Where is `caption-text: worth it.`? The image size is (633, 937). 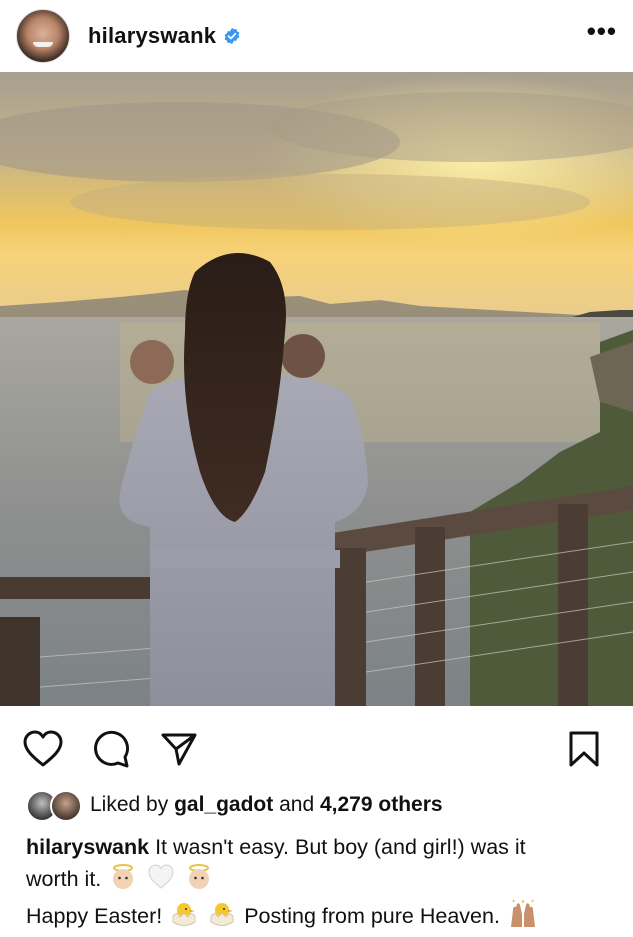
caption-text: worth it. is located at coordinates (64, 879).